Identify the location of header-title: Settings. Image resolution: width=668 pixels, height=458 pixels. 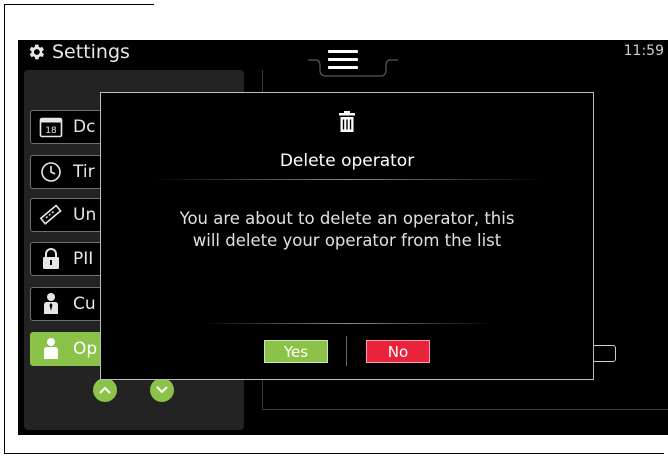
(78, 52).